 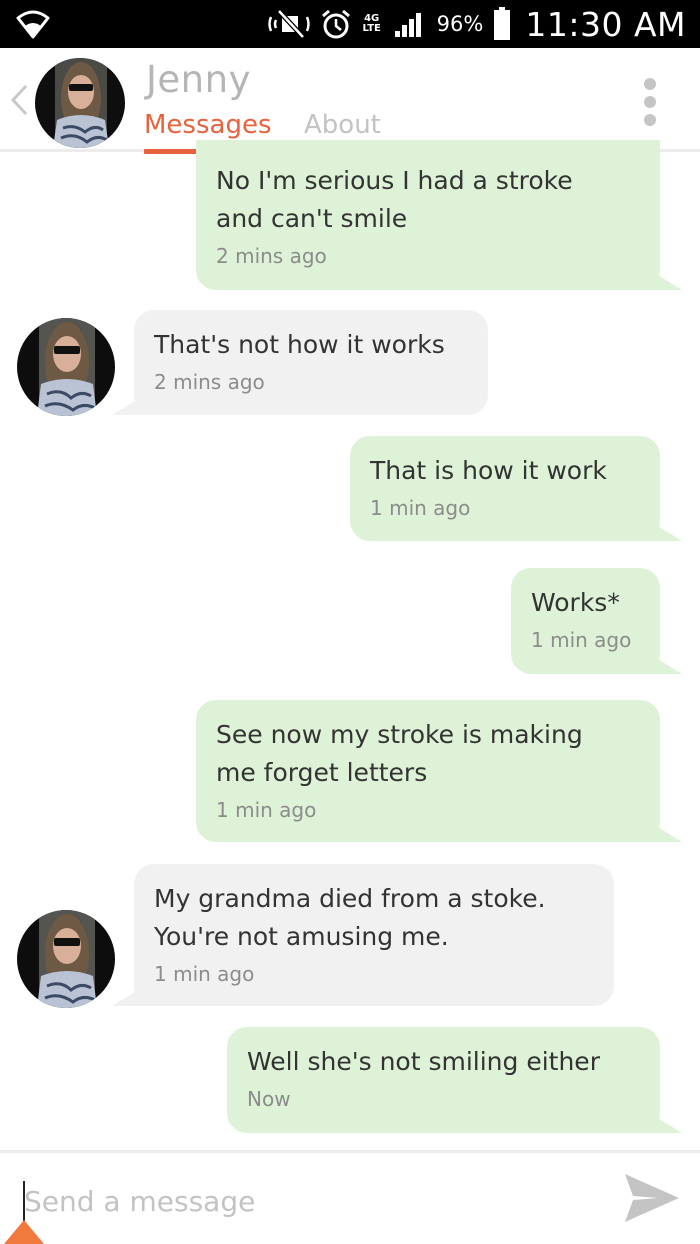 What do you see at coordinates (423, 1061) in the screenshot?
I see `message-text: Well she's not smiling either` at bounding box center [423, 1061].